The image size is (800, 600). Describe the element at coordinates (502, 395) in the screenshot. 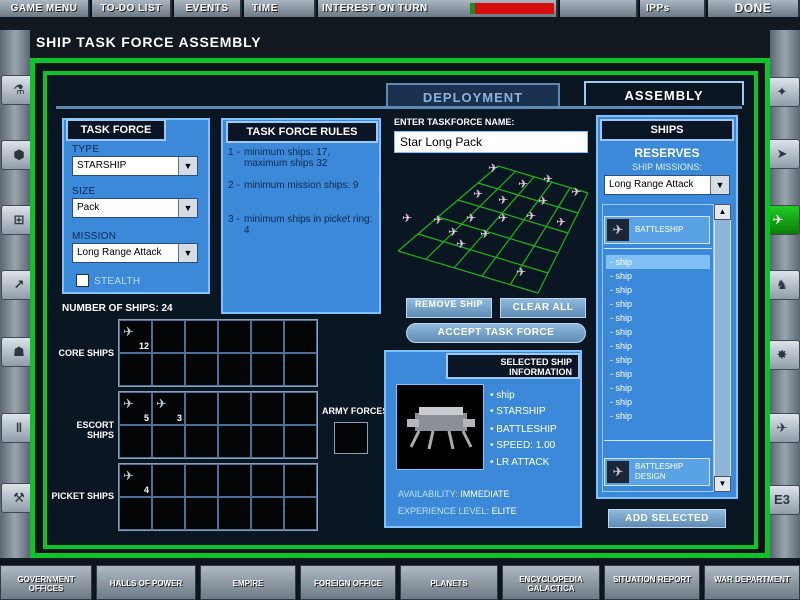

I see `info-ship-name: • ship` at that location.